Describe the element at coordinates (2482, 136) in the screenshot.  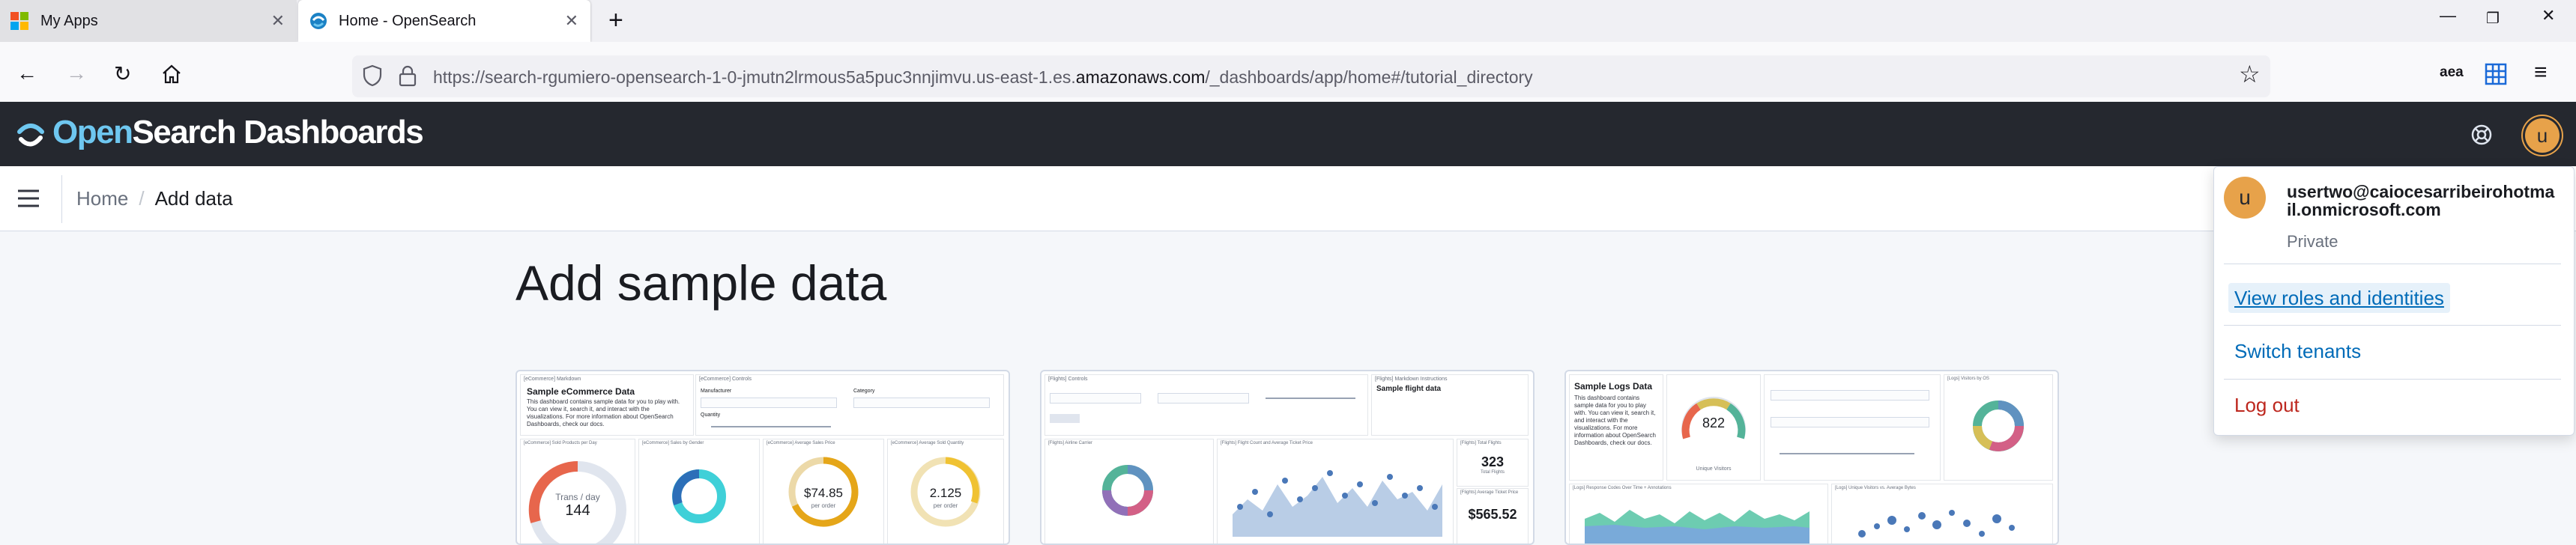
I see `help-icon` at that location.